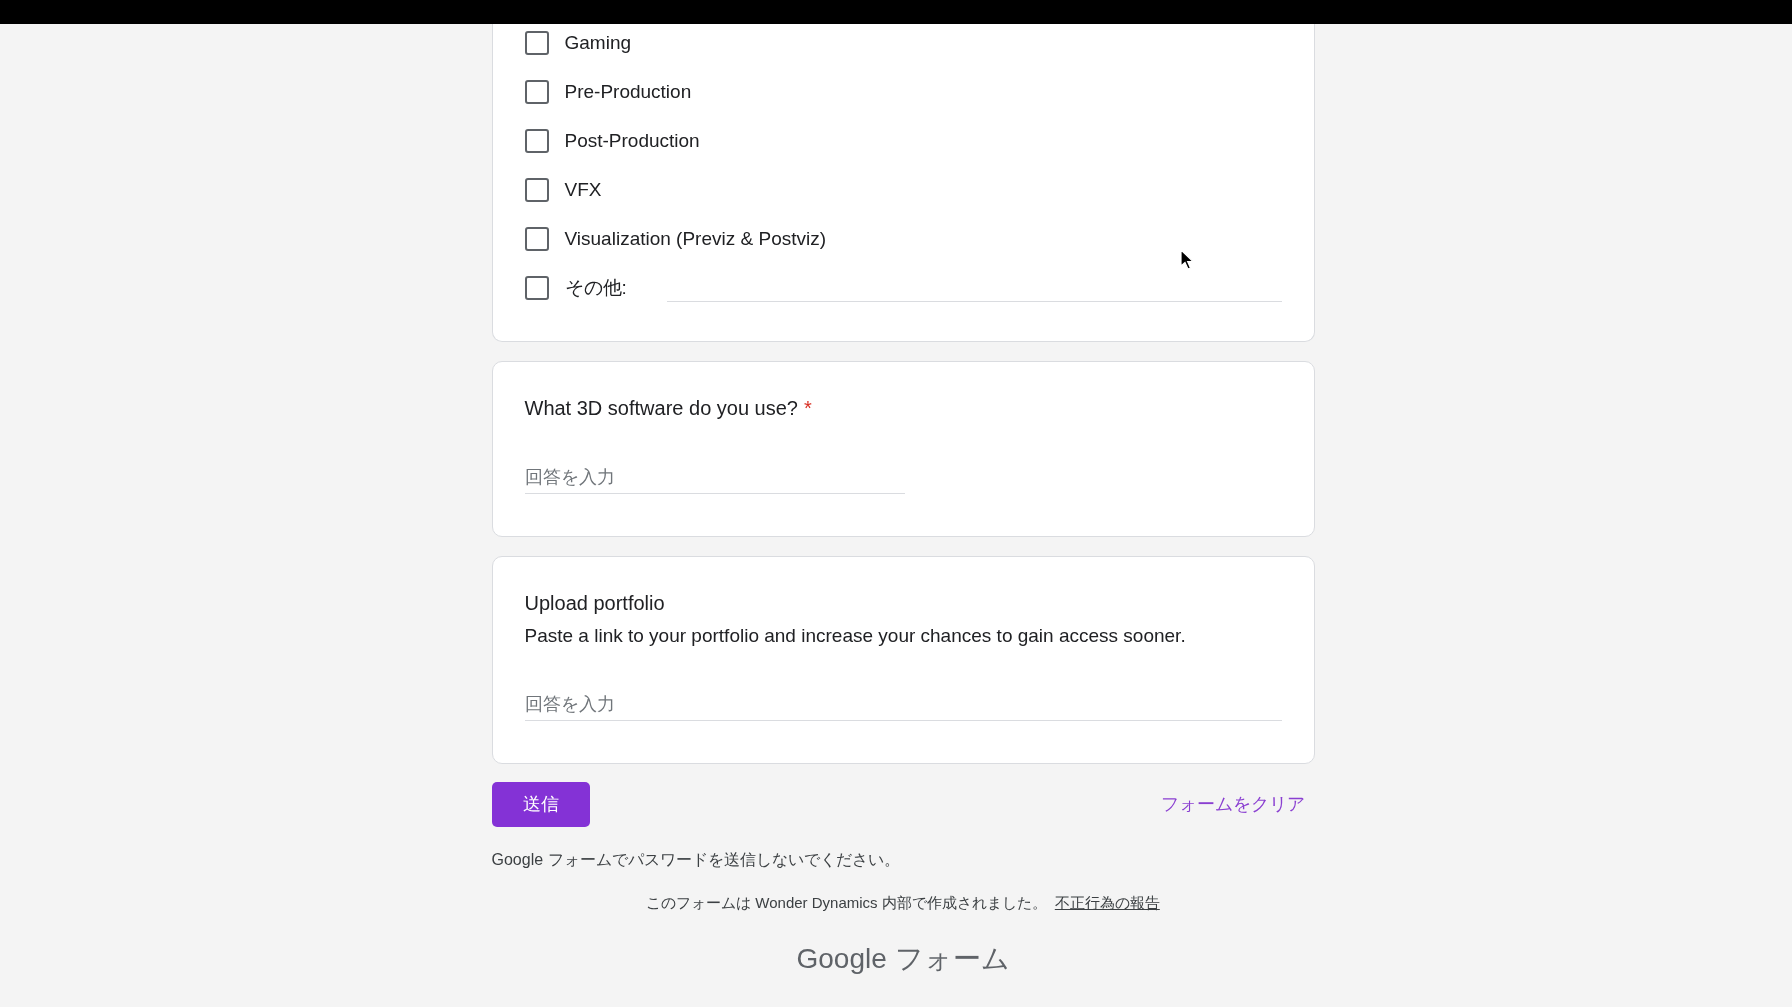 The width and height of the screenshot is (1792, 1007). I want to click on report-abuse-link: 不正行為の報告, so click(1107, 902).